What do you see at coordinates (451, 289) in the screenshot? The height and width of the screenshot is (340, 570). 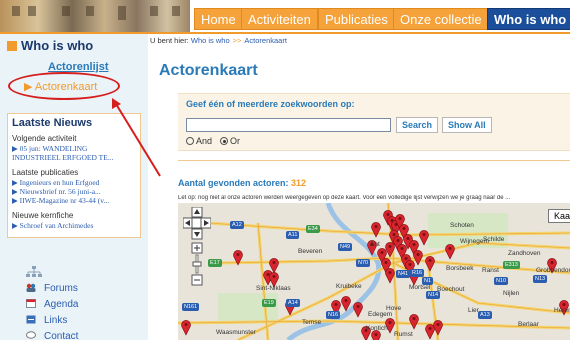 I see `map-place-label: Boechout` at bounding box center [451, 289].